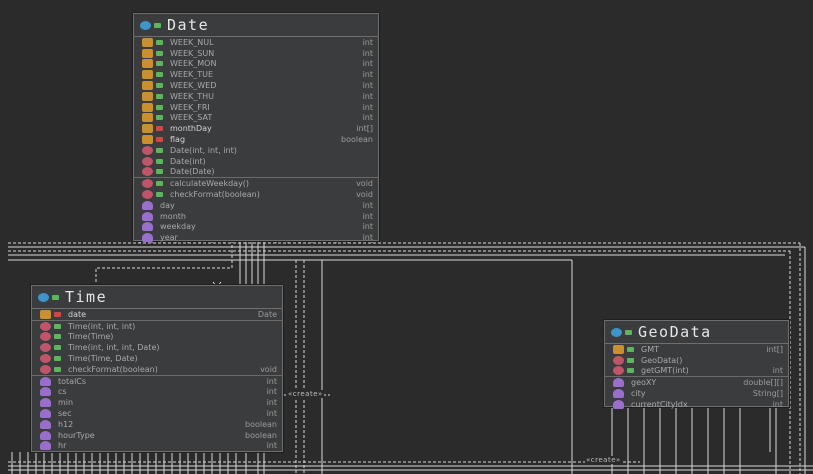  I want to click on member-row: monthDay int[], so click(256, 128).